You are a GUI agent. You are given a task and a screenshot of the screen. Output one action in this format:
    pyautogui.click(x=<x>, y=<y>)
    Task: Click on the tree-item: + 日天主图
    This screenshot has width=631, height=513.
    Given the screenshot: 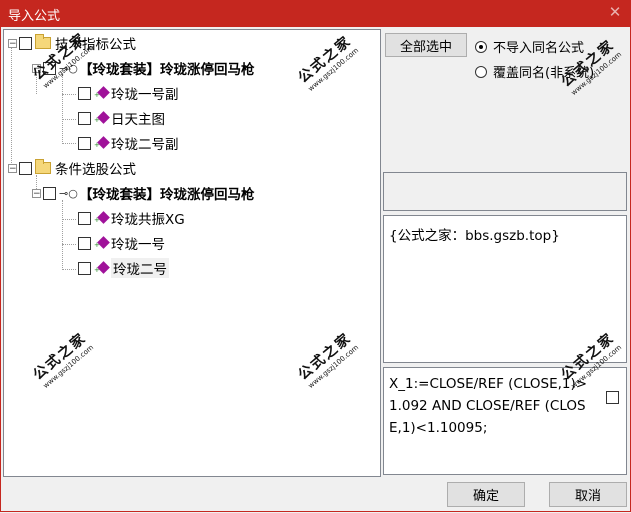 What is the action you would take?
    pyautogui.click(x=121, y=118)
    